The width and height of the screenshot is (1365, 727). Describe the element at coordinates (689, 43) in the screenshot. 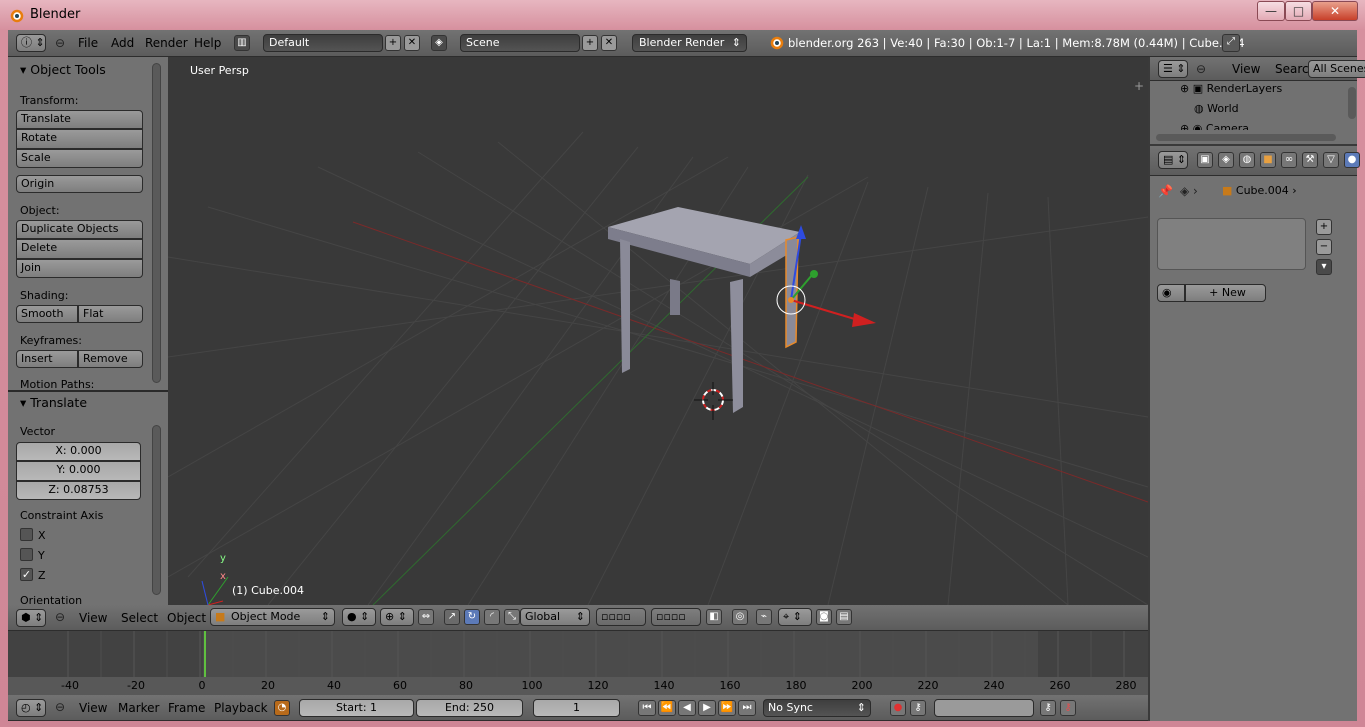

I see `render-engine-select: Blender Render ⇕` at that location.